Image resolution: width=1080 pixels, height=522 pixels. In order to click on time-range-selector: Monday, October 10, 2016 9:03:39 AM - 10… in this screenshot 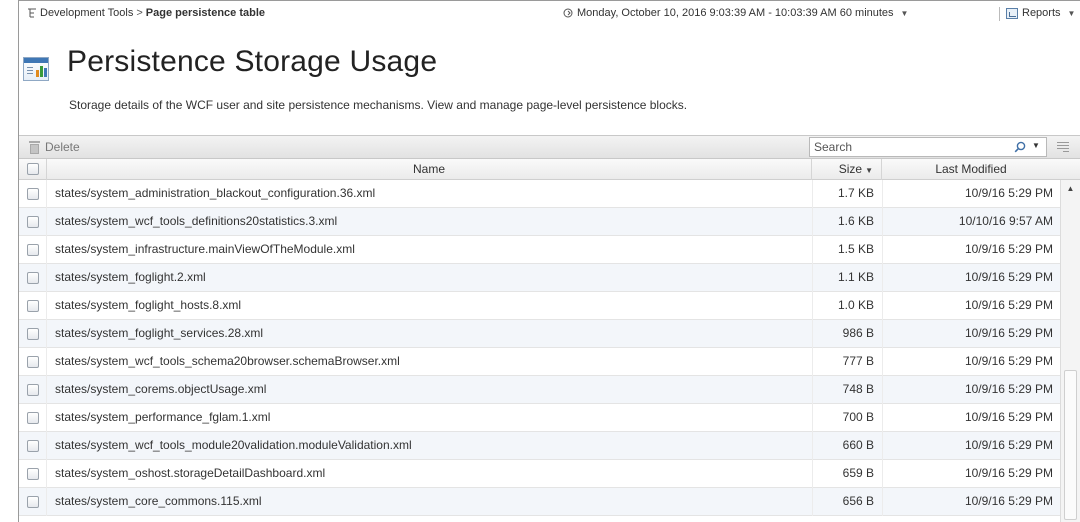, I will do `click(735, 13)`.